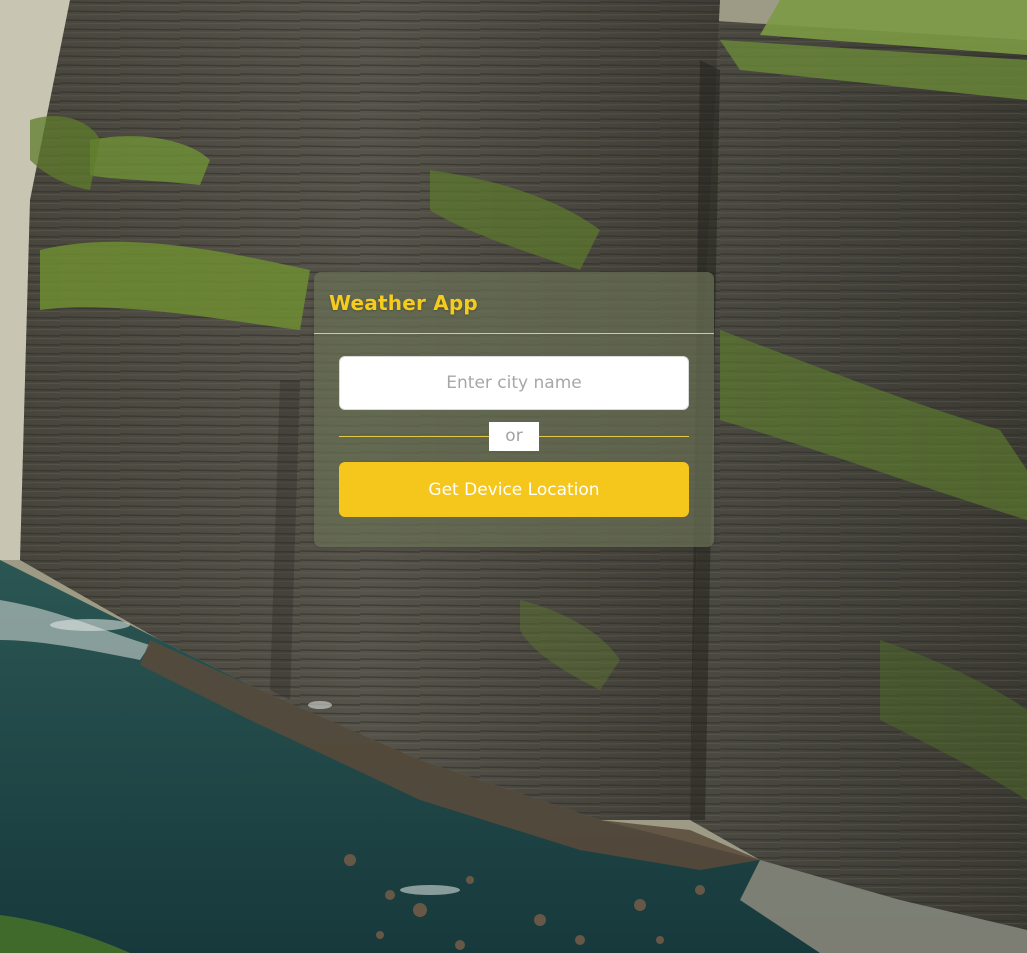 The height and width of the screenshot is (953, 1027). I want to click on get-device-location-button: Get Device Location, so click(514, 489).